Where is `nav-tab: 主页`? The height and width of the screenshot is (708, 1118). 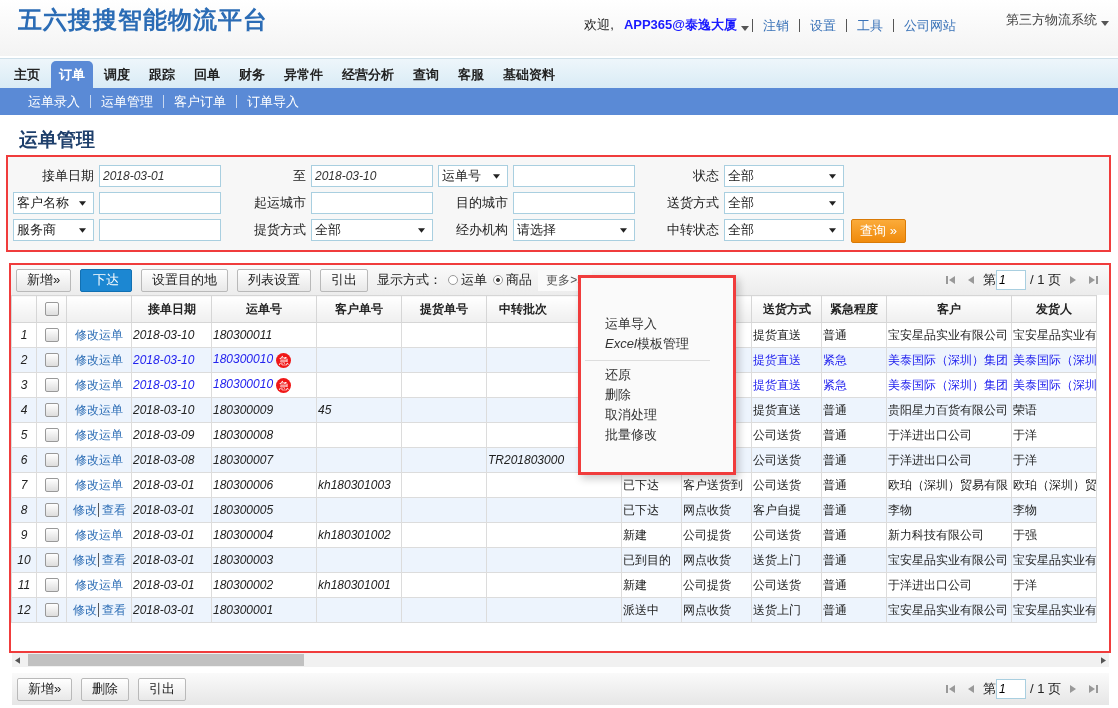
nav-tab: 主页 is located at coordinates (27, 74).